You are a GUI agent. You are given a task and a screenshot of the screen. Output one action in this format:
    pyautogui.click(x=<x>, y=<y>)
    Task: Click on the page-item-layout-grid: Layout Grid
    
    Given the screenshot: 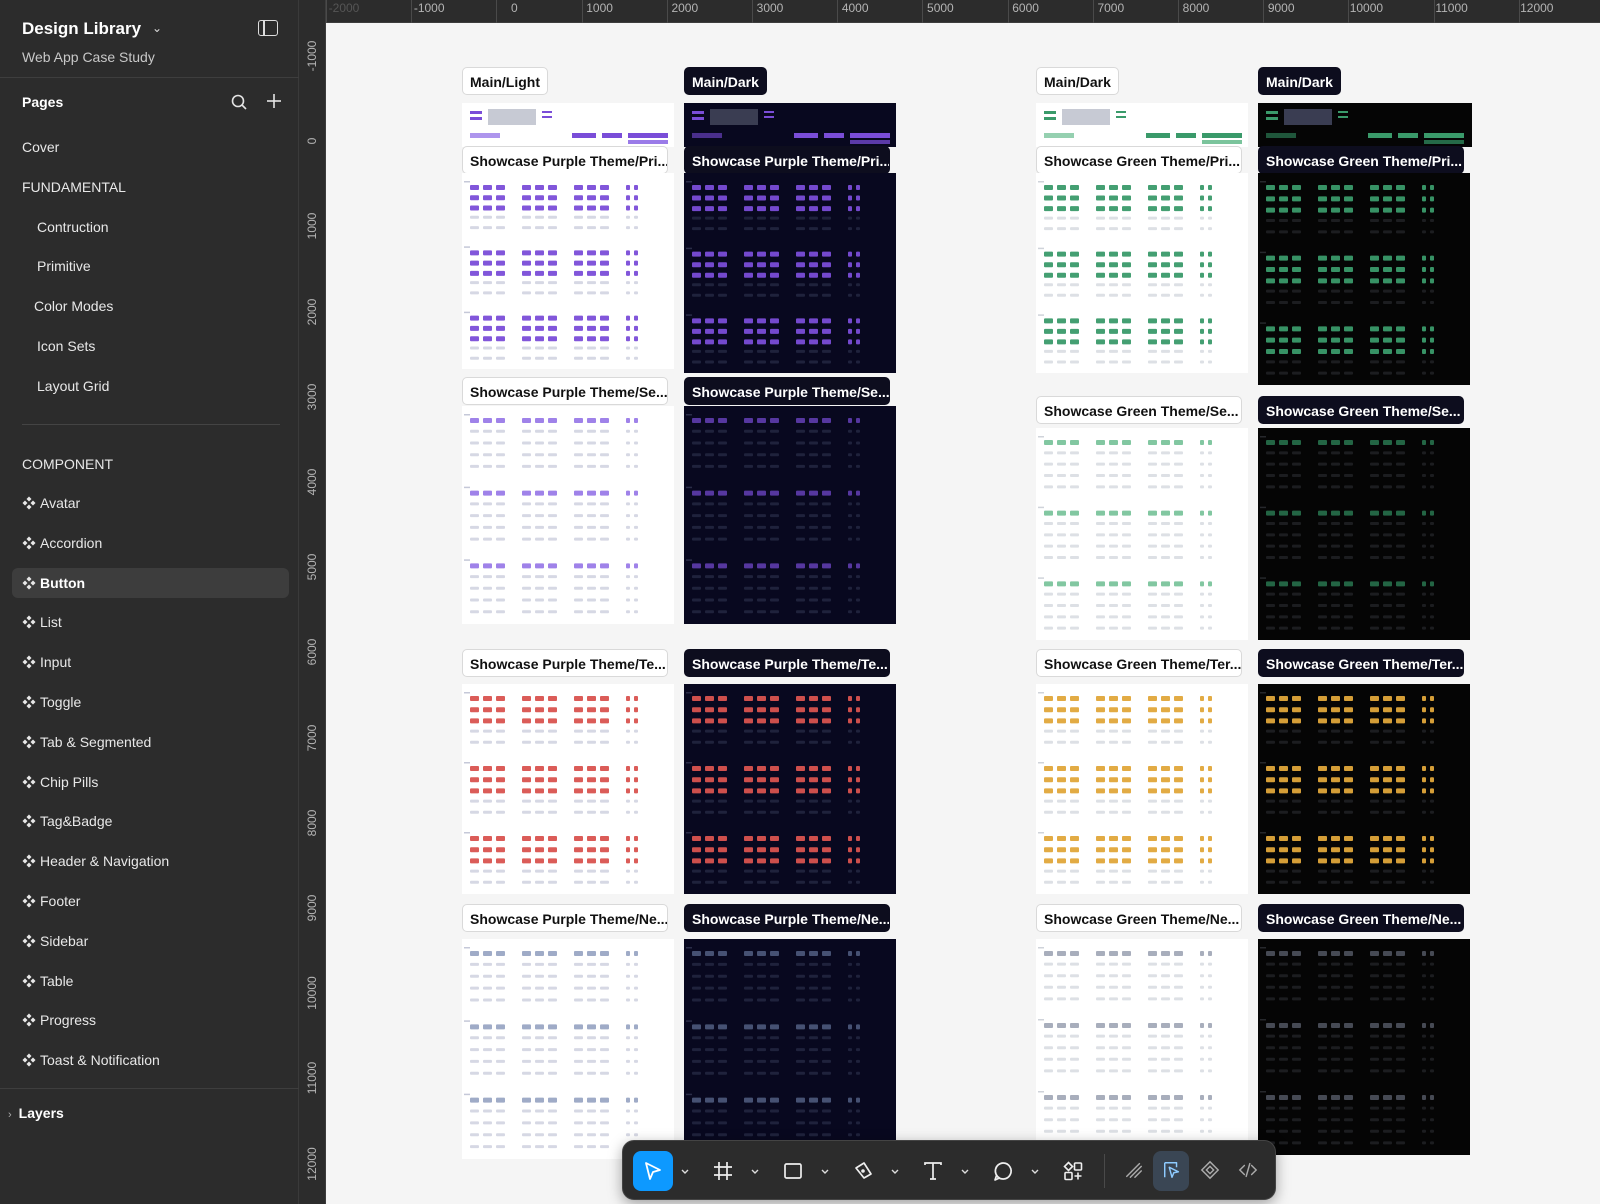 What is the action you would take?
    pyautogui.click(x=150, y=386)
    